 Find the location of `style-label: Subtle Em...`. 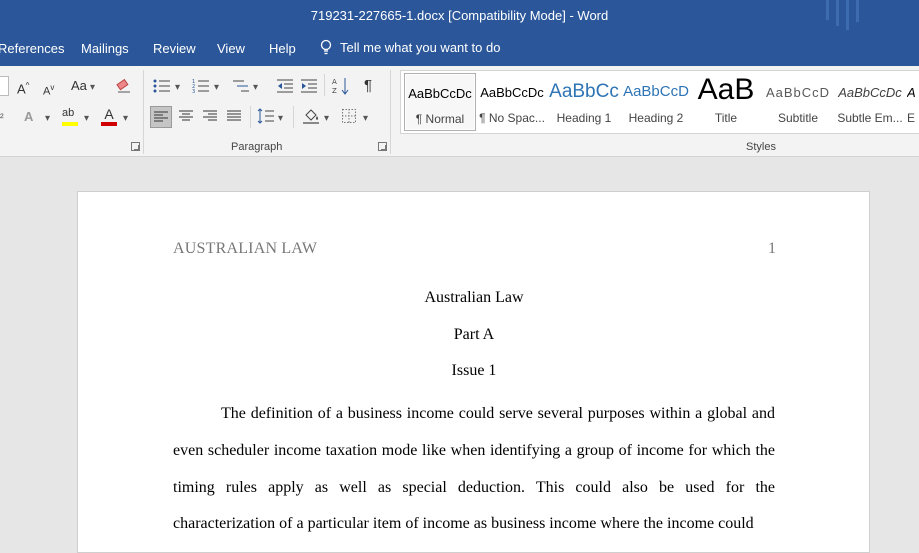

style-label: Subtle Em... is located at coordinates (870, 118).